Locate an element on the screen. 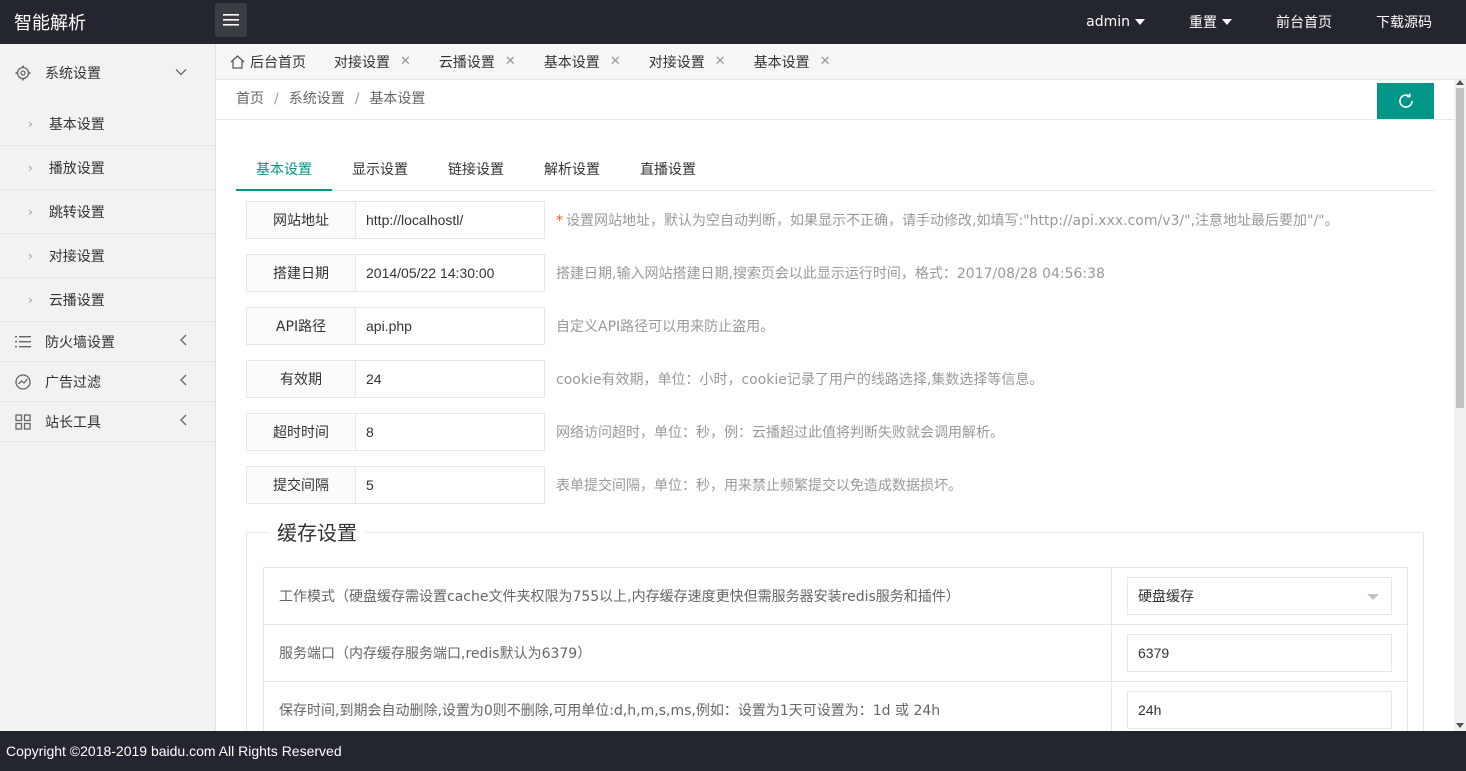 The width and height of the screenshot is (1466, 771). valid-input: 24 is located at coordinates (450, 379).